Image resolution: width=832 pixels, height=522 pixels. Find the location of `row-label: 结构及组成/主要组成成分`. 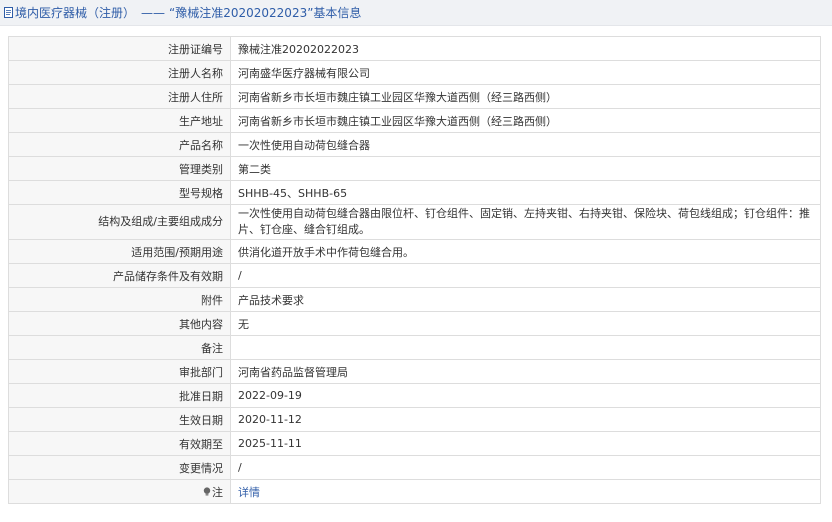

row-label: 结构及组成/主要组成成分 is located at coordinates (119, 222).